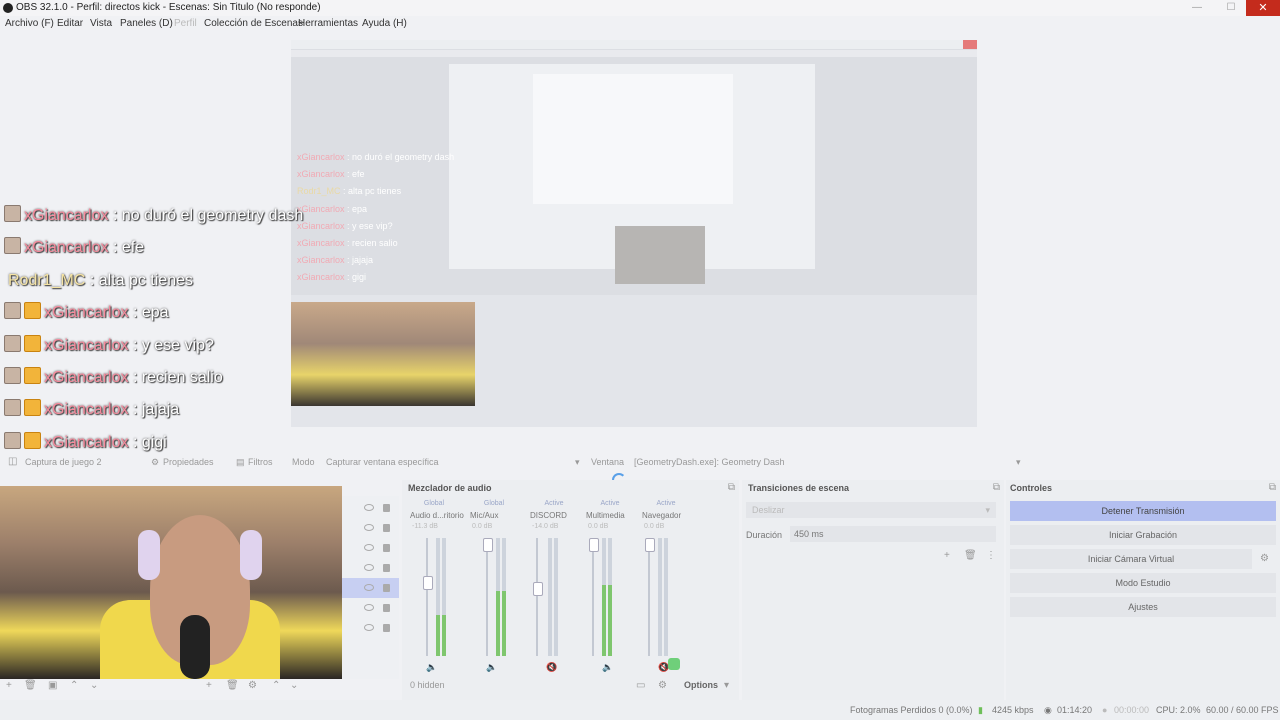 The width and height of the screenshot is (1280, 720). What do you see at coordinates (332, 209) in the screenshot?
I see `nested-chat-line: xGiancarlox : epa` at bounding box center [332, 209].